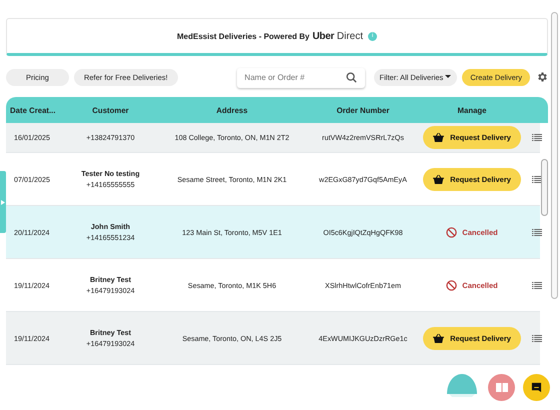 The width and height of the screenshot is (560, 410). Describe the element at coordinates (243, 36) in the screenshot. I see `page-title: MedEssist Deliveries - Powered By` at that location.